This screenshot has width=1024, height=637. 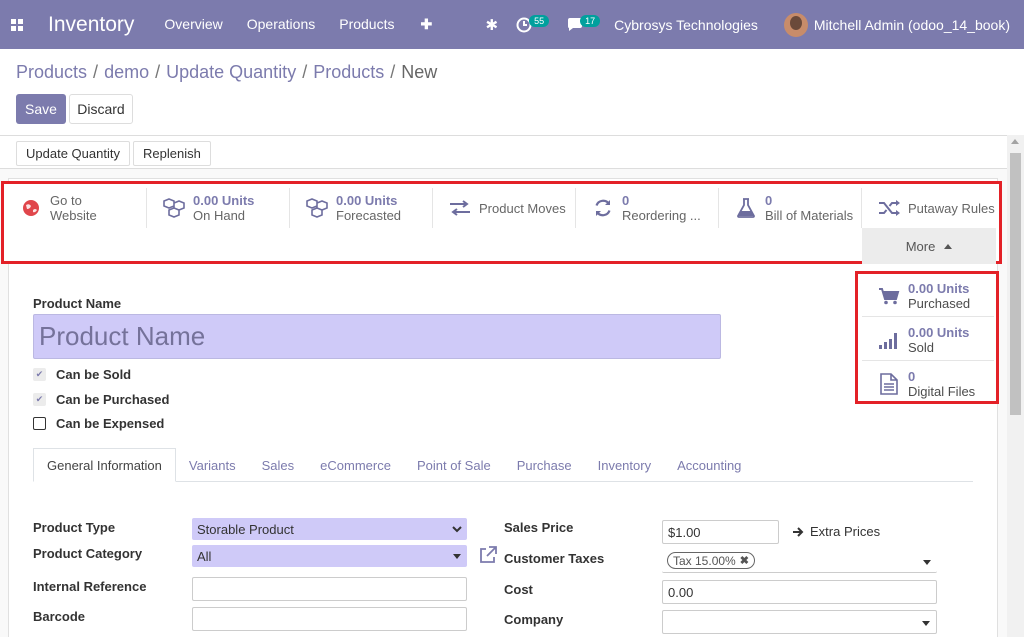 I want to click on tab-inventory: Inventory, so click(x=624, y=465).